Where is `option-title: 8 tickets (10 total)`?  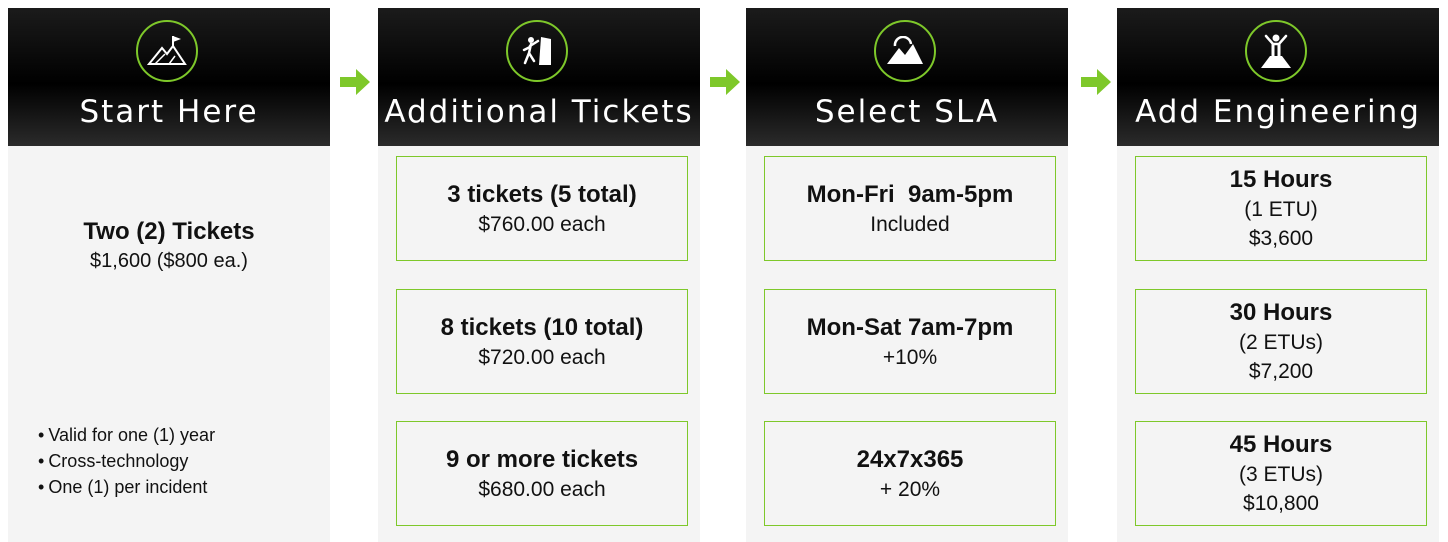
option-title: 8 tickets (10 total) is located at coordinates (542, 327).